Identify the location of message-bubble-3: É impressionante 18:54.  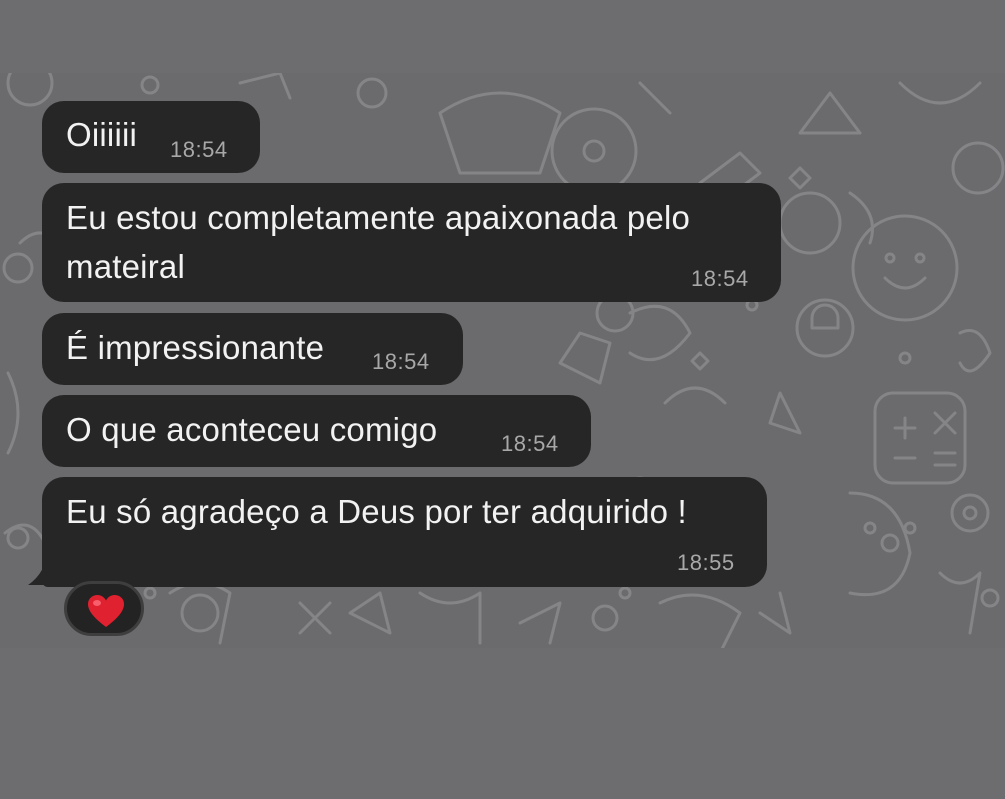
(252, 349).